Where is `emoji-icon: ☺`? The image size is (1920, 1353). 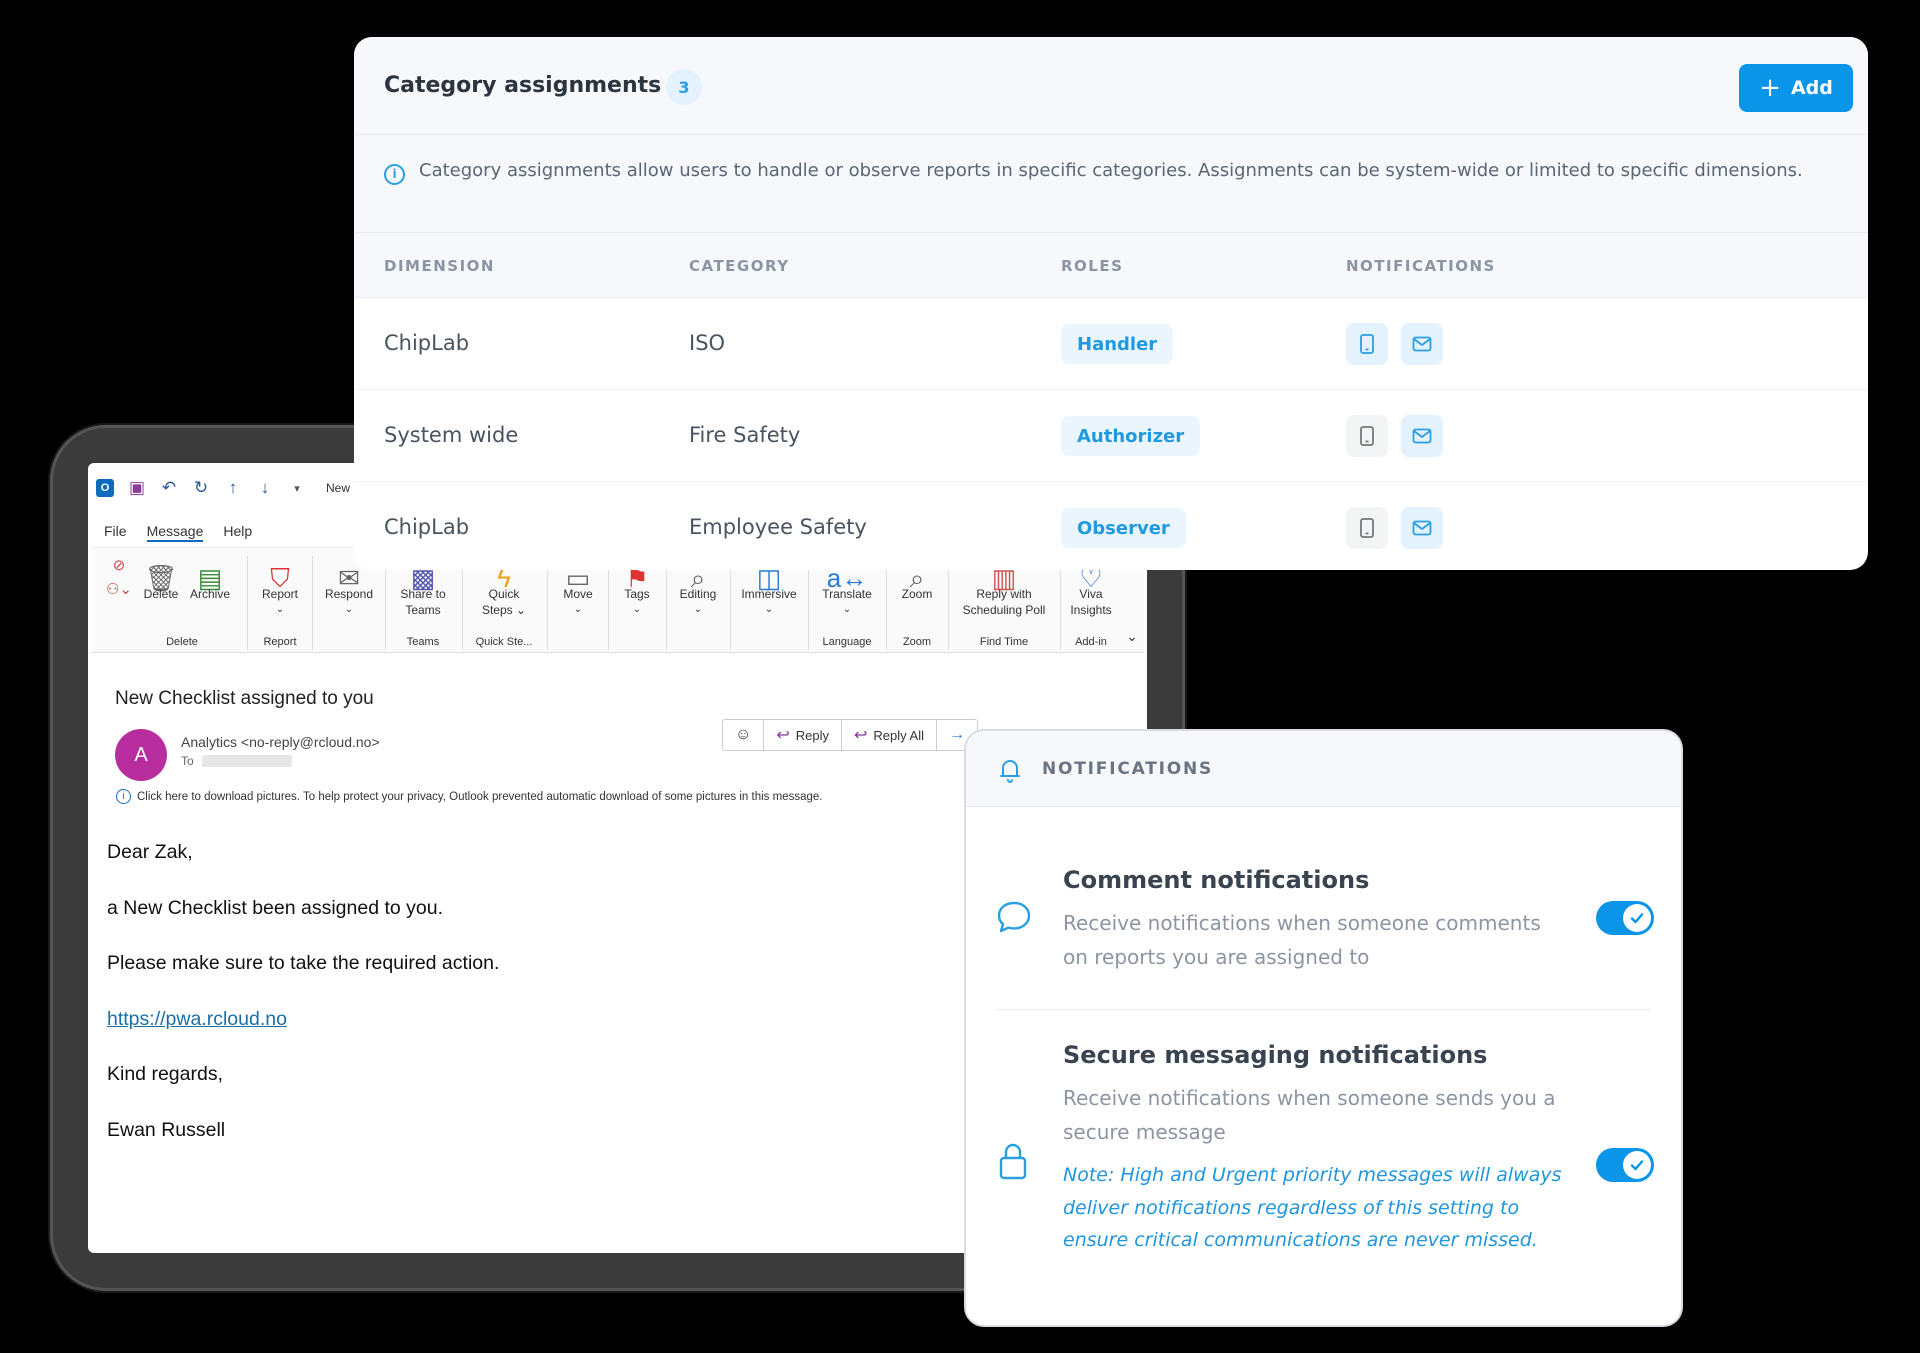 emoji-icon: ☺ is located at coordinates (743, 734).